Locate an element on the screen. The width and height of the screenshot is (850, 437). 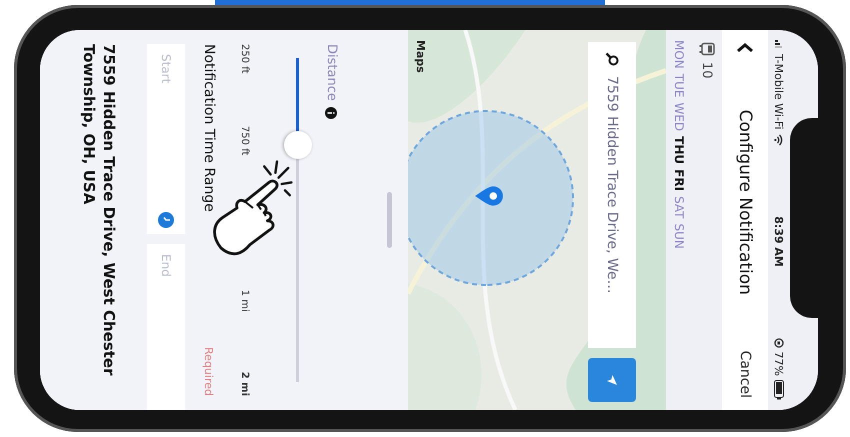
required-note: Required is located at coordinates (208, 371).